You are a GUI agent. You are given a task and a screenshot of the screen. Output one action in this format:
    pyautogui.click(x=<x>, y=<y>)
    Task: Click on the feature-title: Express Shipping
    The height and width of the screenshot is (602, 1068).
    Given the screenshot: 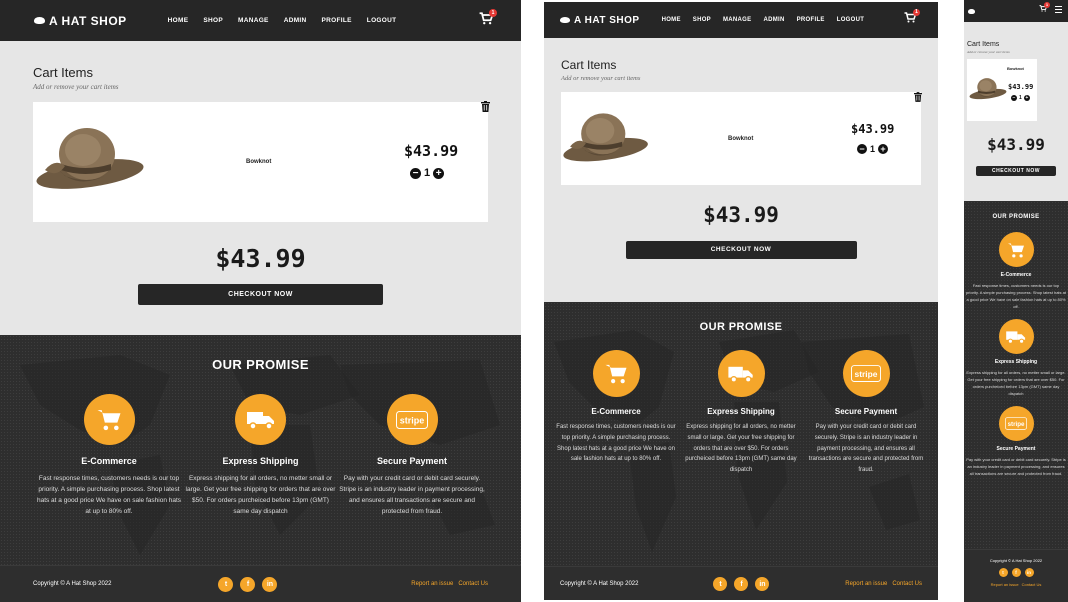 What is the action you would take?
    pyautogui.click(x=1016, y=362)
    